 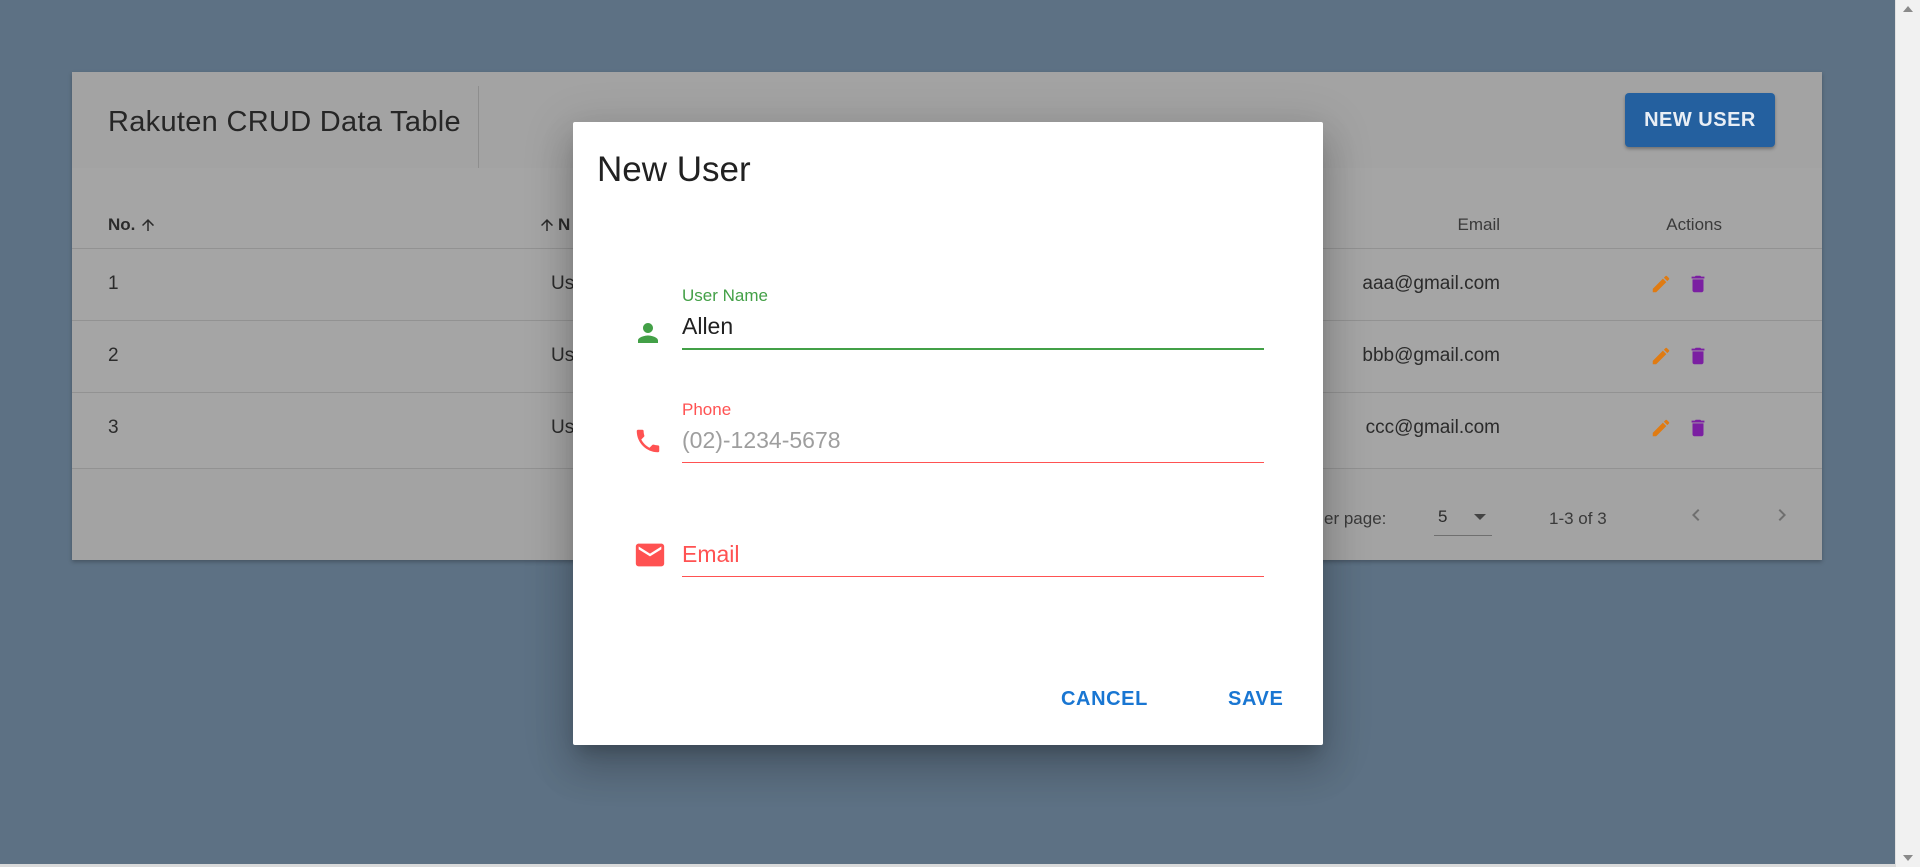 What do you see at coordinates (674, 169) in the screenshot?
I see `dialog-title: New User` at bounding box center [674, 169].